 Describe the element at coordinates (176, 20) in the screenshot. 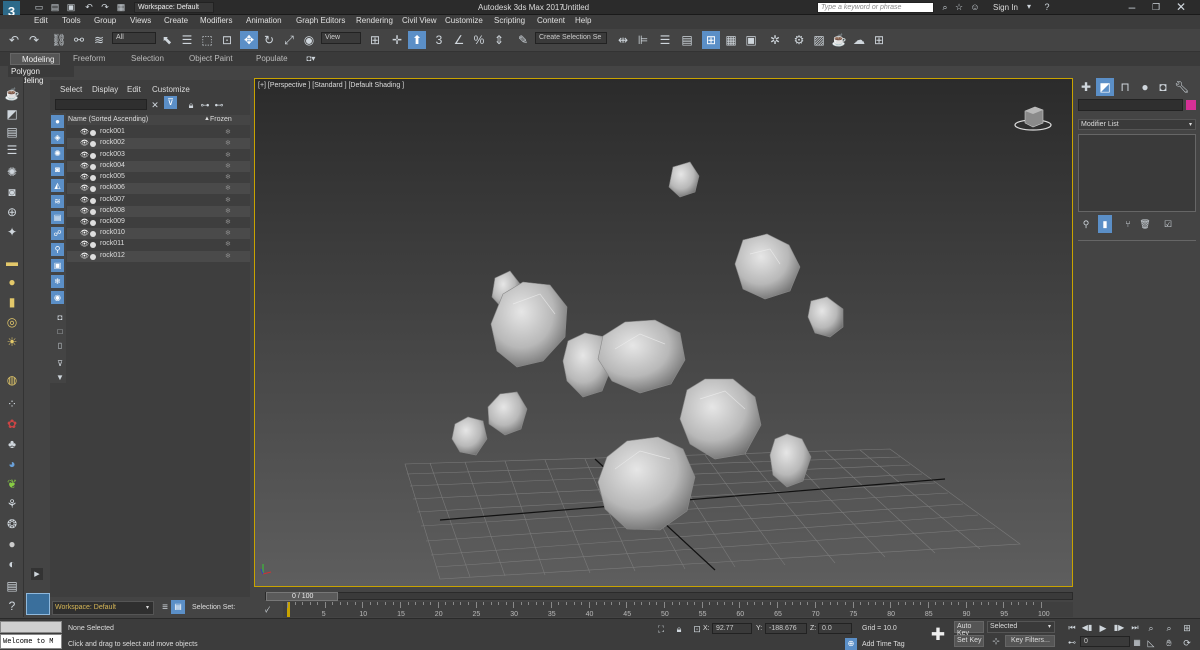

I see `menu-create: Create` at that location.